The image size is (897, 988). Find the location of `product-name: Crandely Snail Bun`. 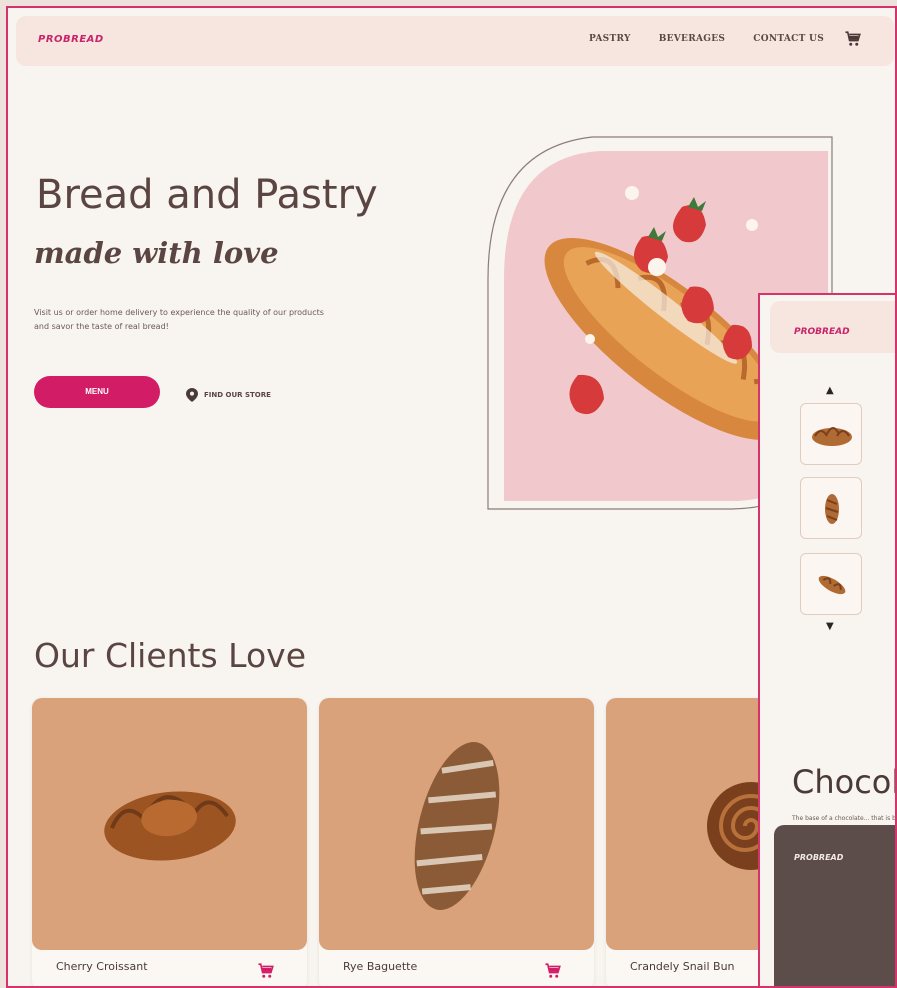

product-name: Crandely Snail Bun is located at coordinates (682, 966).